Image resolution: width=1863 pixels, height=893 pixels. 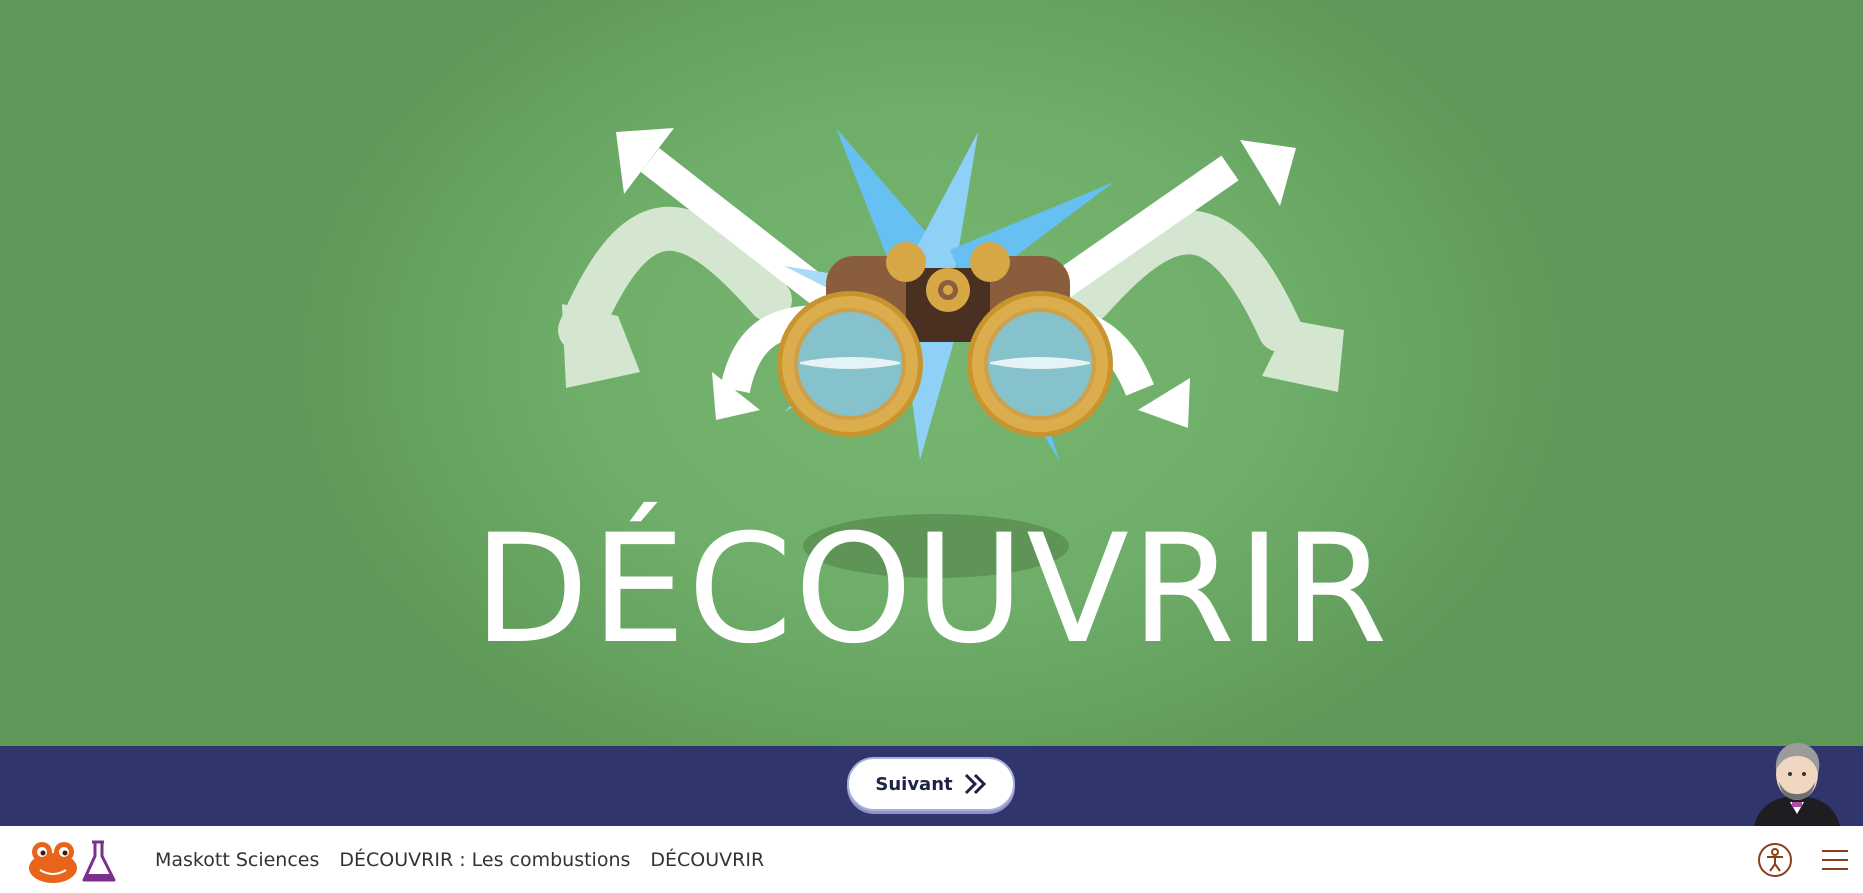 I want to click on breadcrumb-item-current: DÉCOUVRIR, so click(x=707, y=860).